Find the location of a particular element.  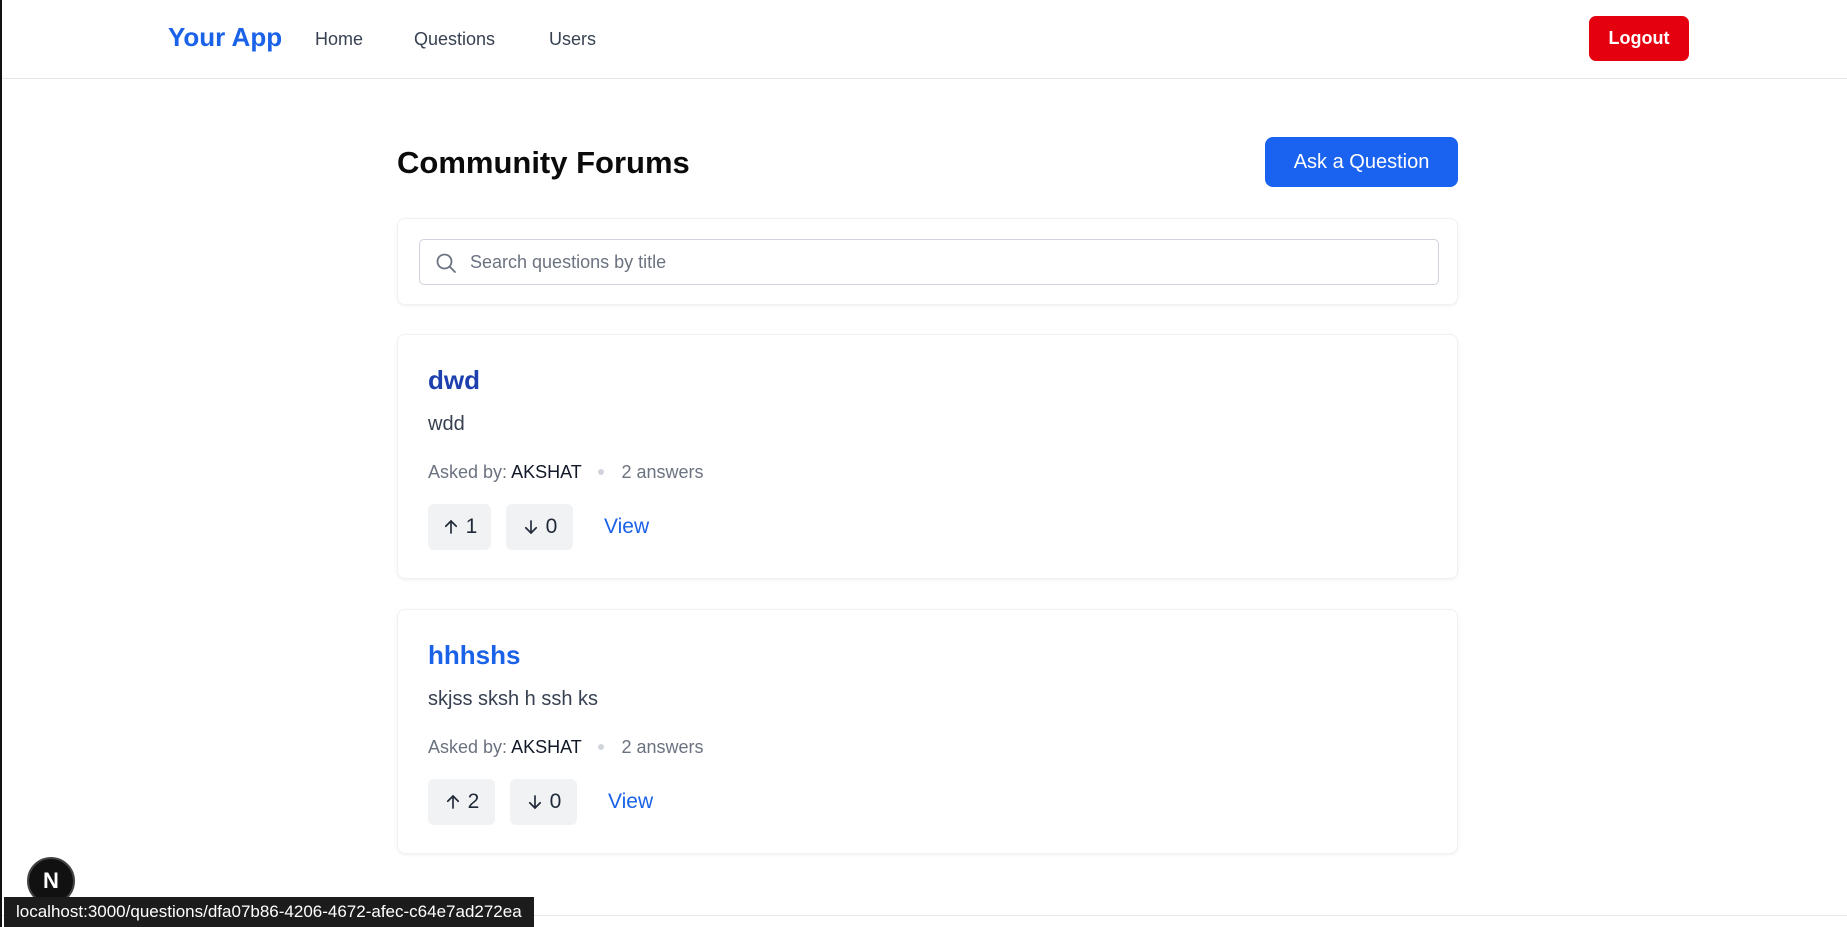

brand-logo: Your App is located at coordinates (225, 37).